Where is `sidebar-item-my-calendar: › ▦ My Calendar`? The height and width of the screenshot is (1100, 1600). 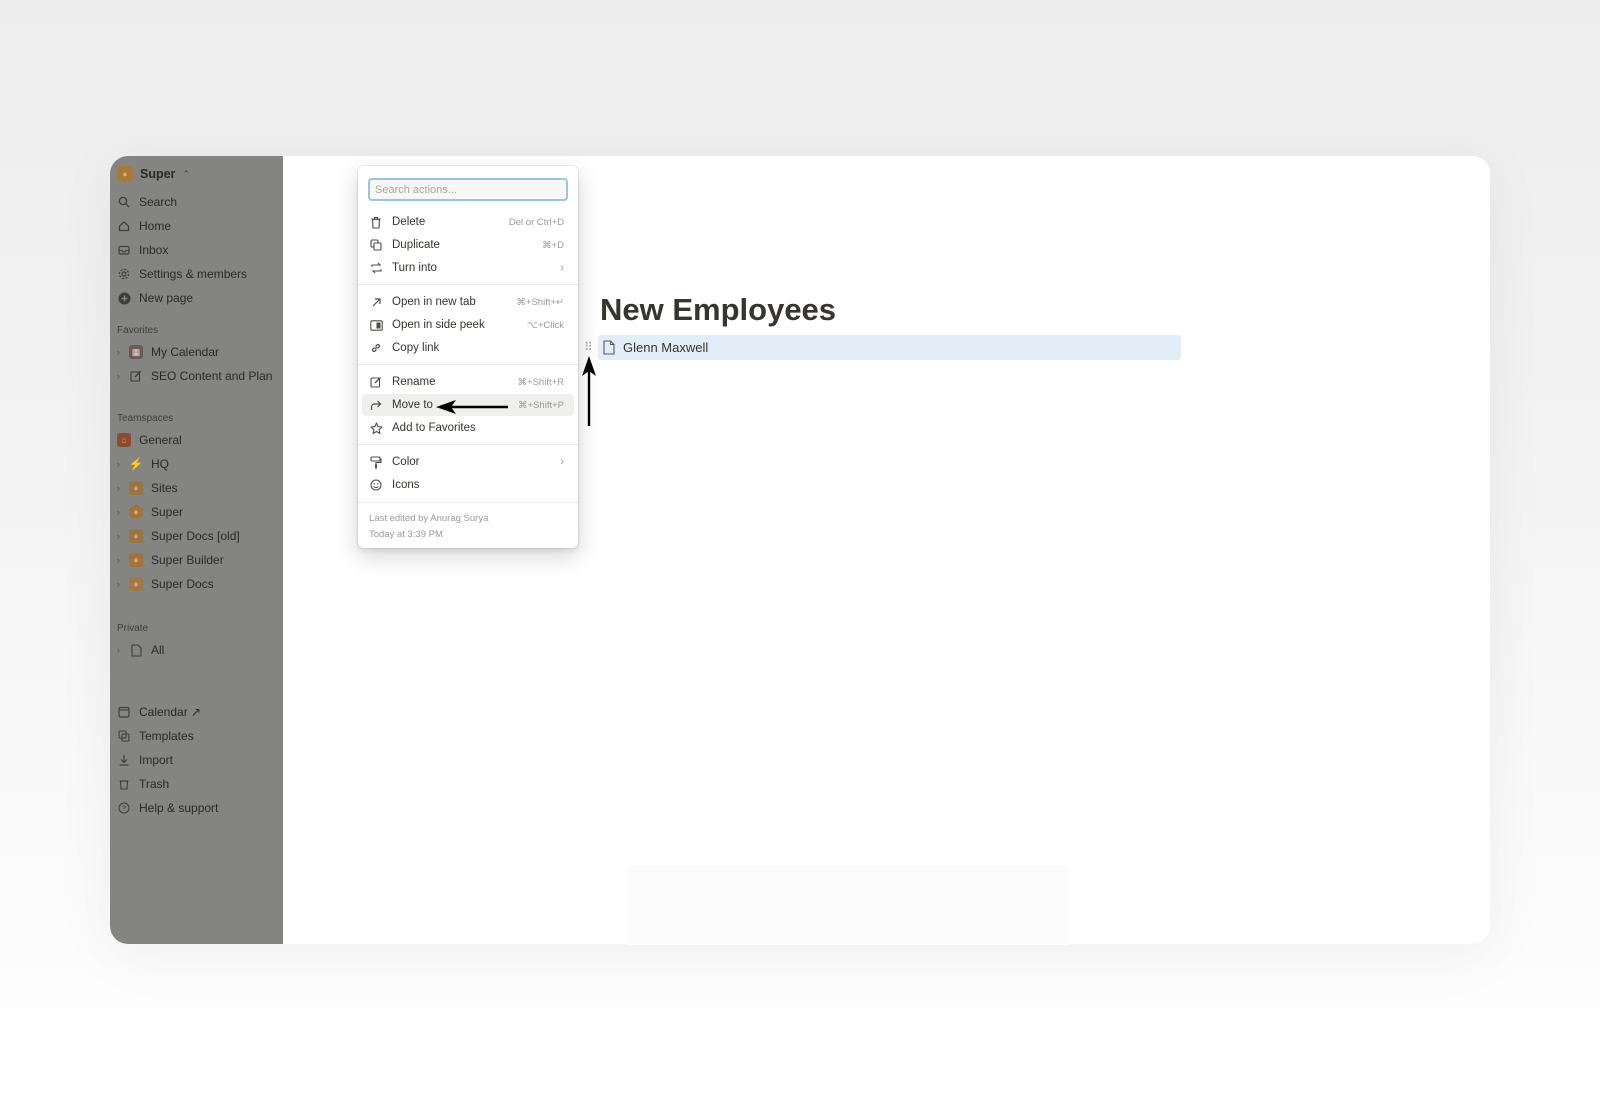
sidebar-item-my-calendar: › ▦ My Calendar is located at coordinates (196, 352).